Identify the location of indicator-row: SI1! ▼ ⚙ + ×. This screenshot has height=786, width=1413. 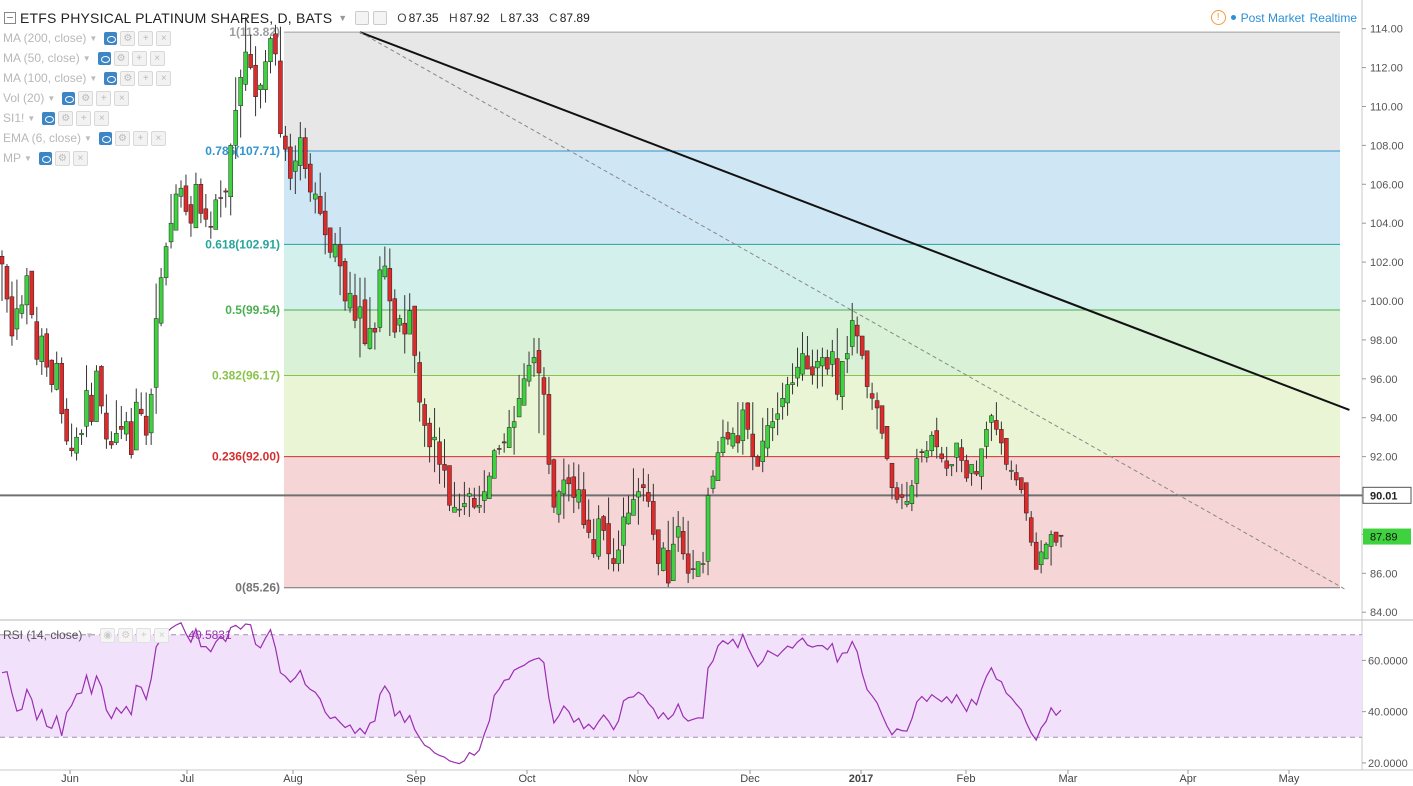
(56, 118).